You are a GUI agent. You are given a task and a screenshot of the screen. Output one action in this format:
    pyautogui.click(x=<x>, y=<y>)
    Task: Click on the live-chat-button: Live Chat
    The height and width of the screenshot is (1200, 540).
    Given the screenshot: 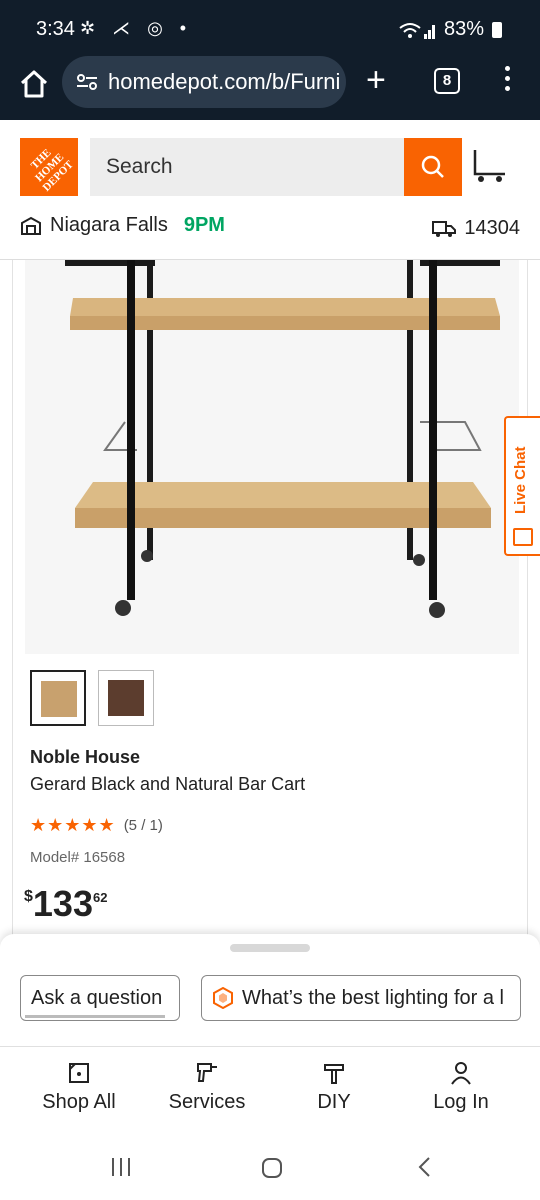 What is the action you would take?
    pyautogui.click(x=522, y=486)
    